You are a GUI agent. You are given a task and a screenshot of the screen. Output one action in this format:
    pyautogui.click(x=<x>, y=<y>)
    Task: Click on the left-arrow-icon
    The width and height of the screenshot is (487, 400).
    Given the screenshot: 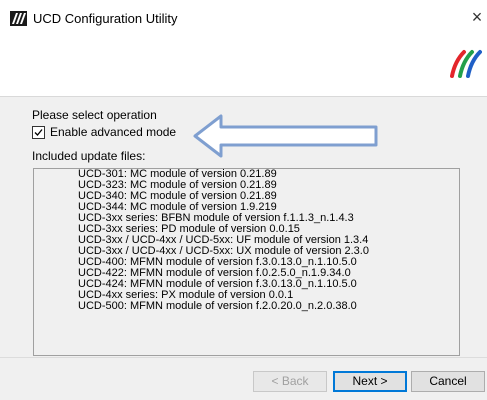 What is the action you would take?
    pyautogui.click(x=285, y=136)
    